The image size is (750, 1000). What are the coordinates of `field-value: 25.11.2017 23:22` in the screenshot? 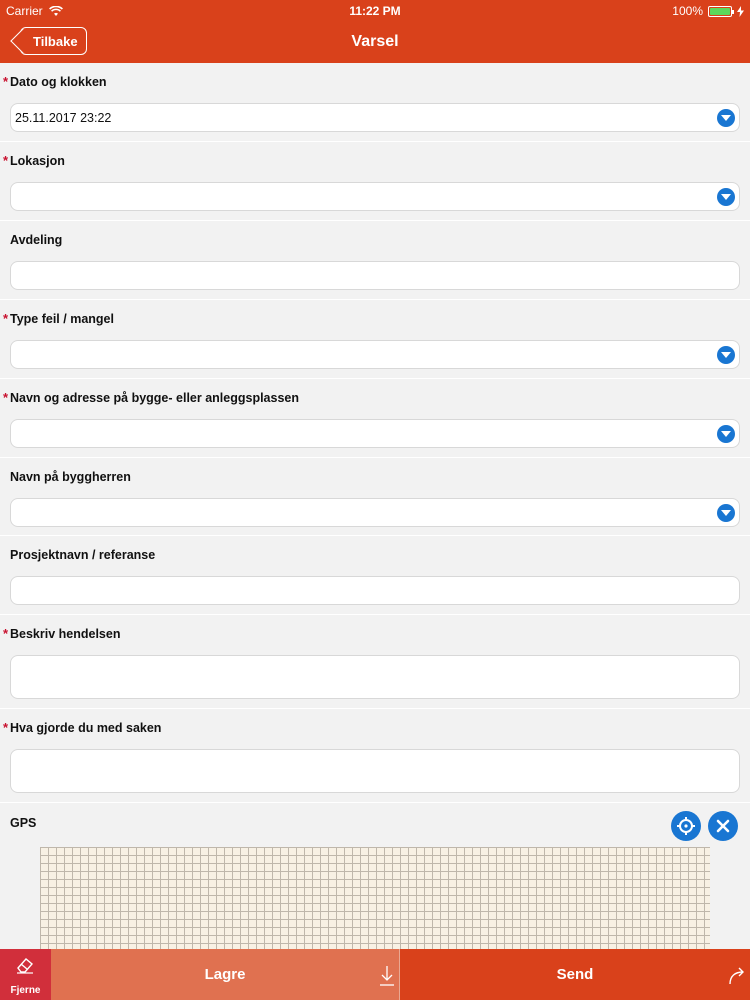 It's located at (63, 117).